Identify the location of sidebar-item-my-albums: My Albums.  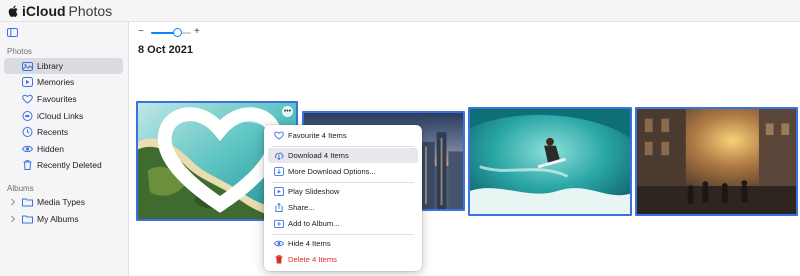
(63, 219).